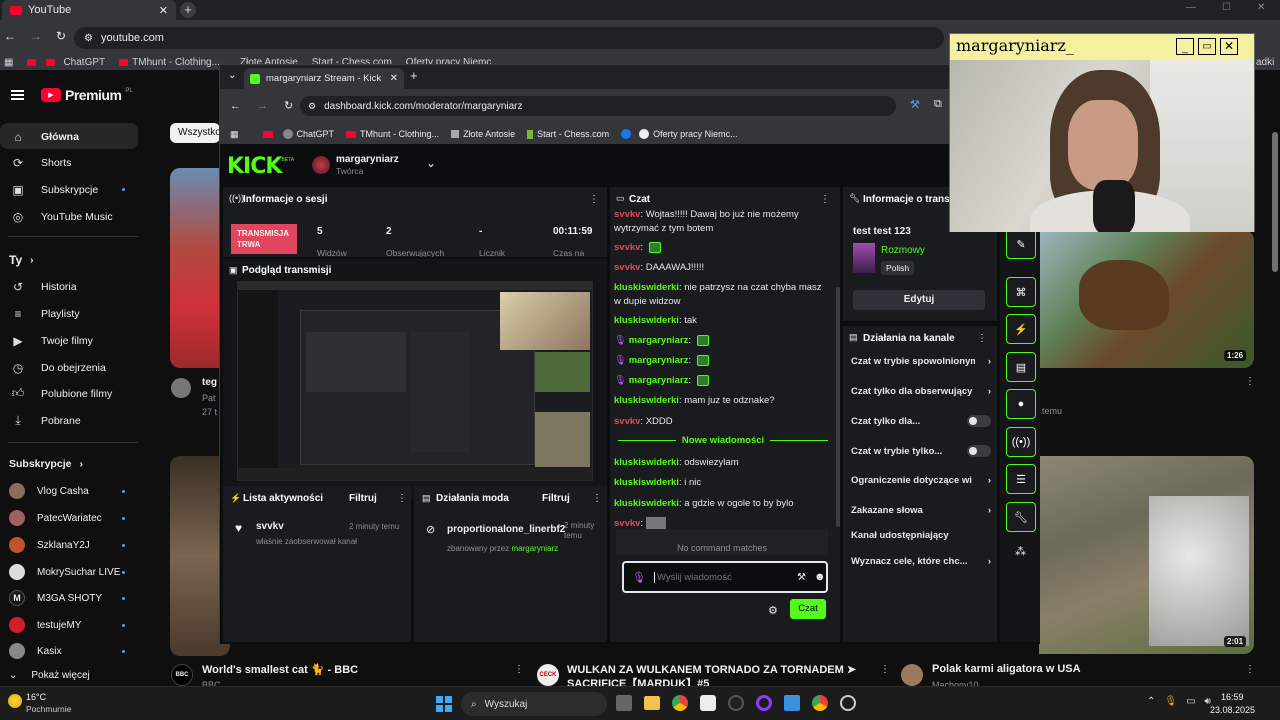 The image size is (1280, 720). What do you see at coordinates (321, 165) in the screenshot?
I see `avatar` at bounding box center [321, 165].